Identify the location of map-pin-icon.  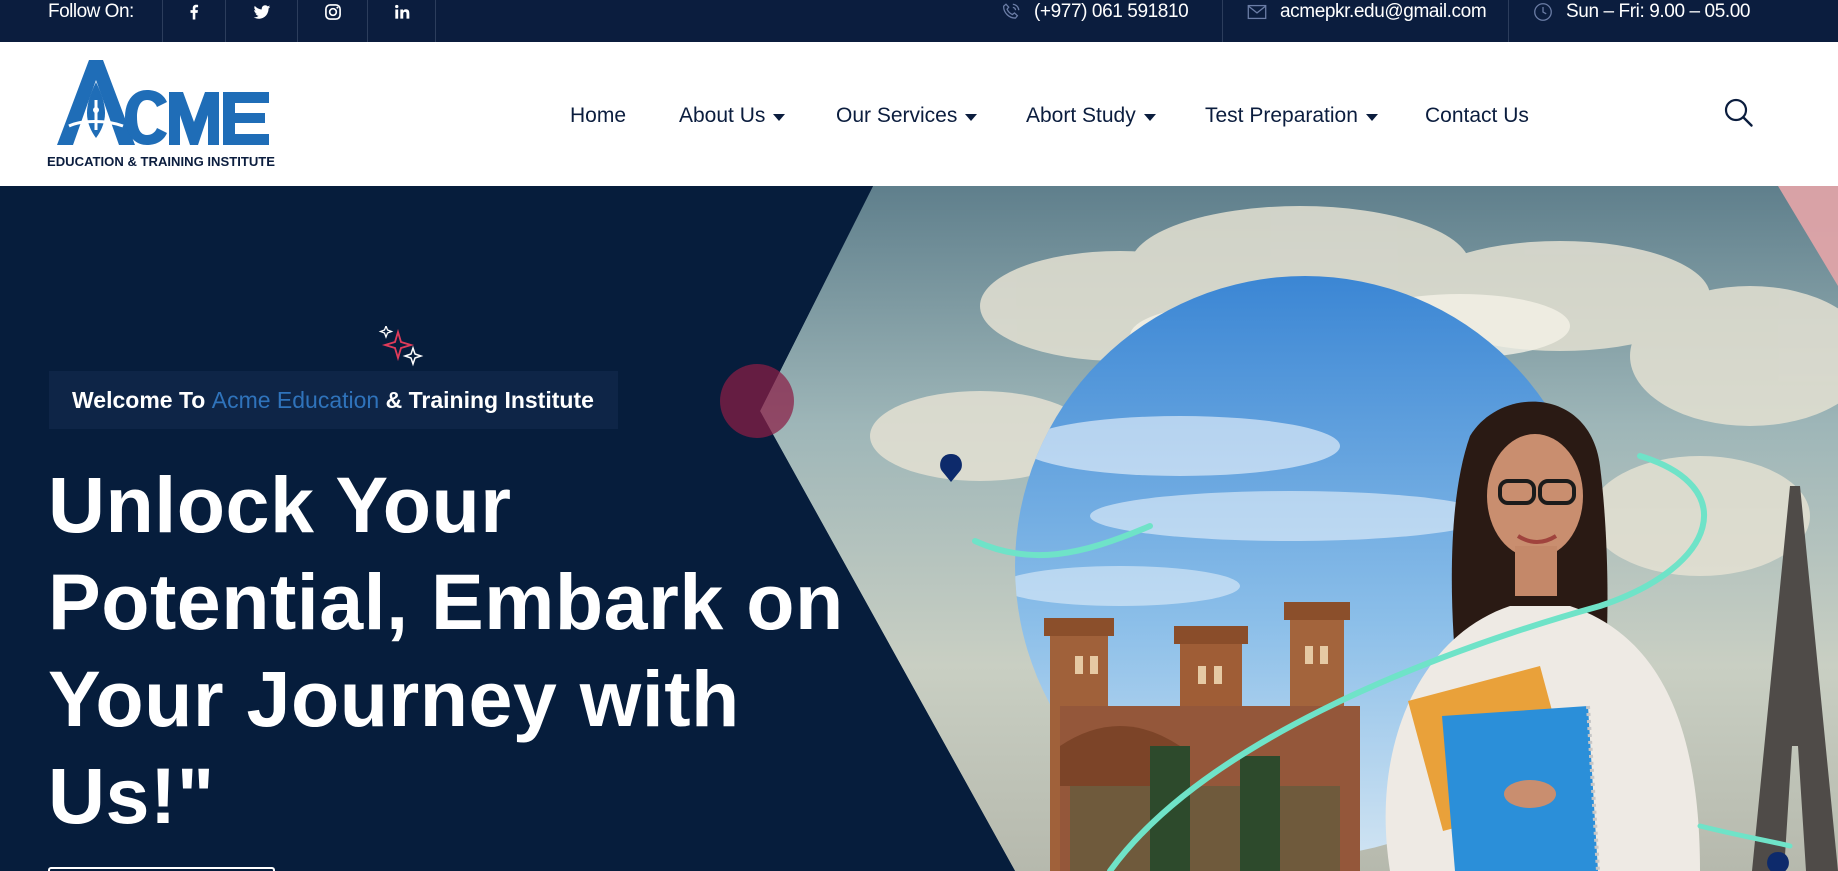
(1778, 861).